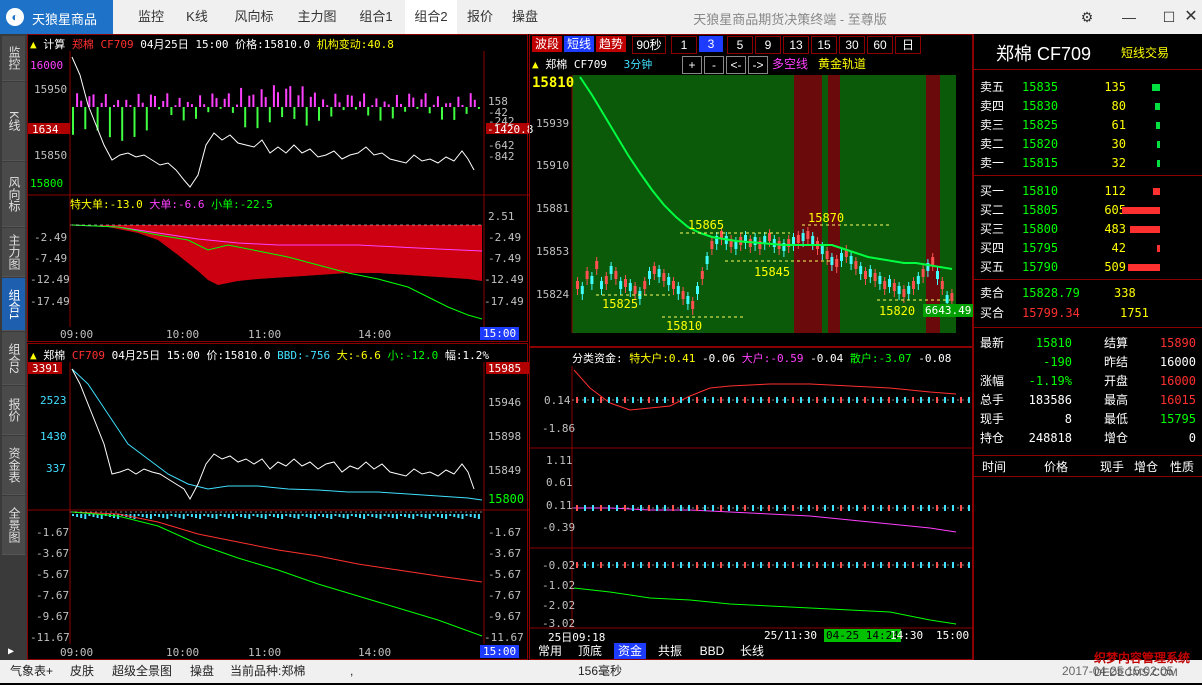 This screenshot has height=685, width=1202. I want to click on book-price: 15820, so click(1040, 144).